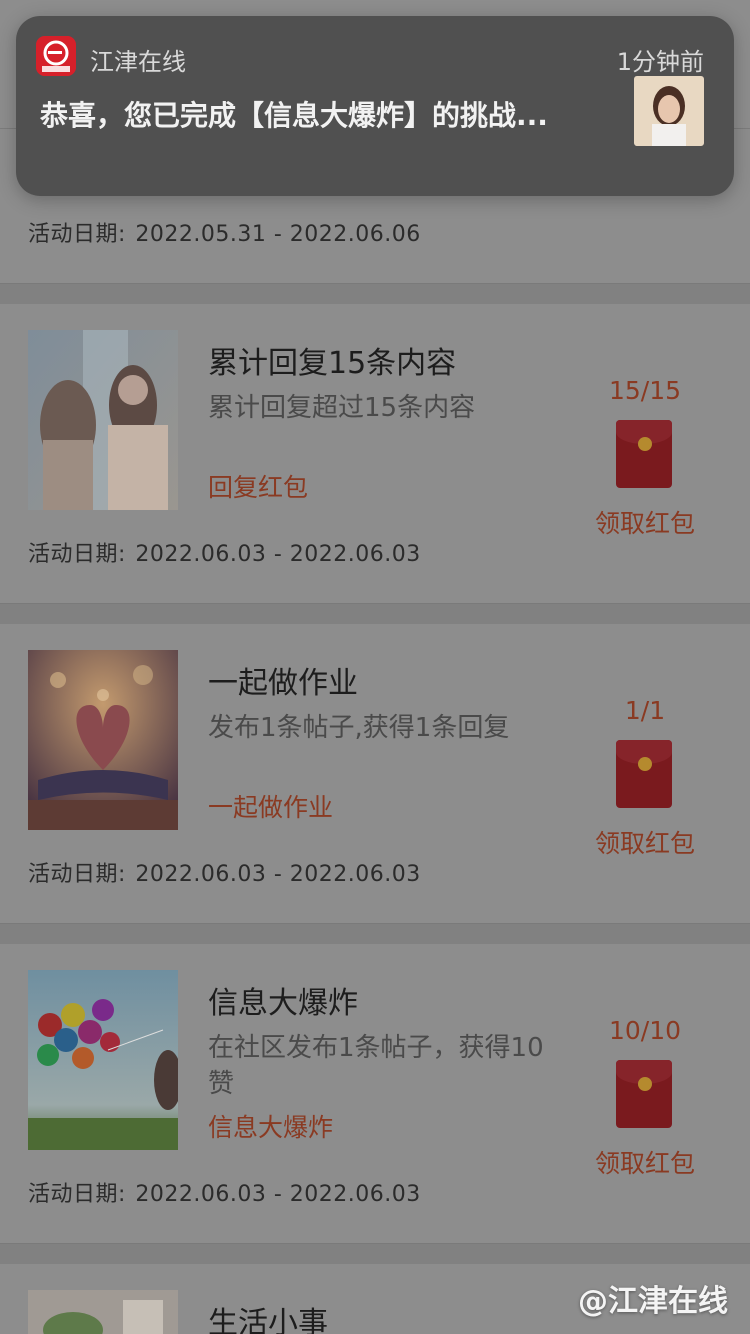 Image resolution: width=750 pixels, height=1334 pixels. Describe the element at coordinates (376, 1066) in the screenshot. I see `task-description: 在社区发布1条帖子，获得10赞` at that location.